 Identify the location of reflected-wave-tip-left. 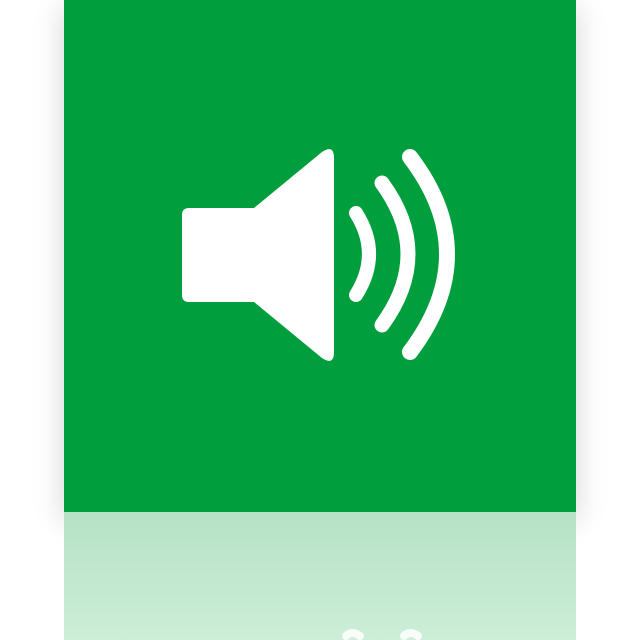
(353, 634).